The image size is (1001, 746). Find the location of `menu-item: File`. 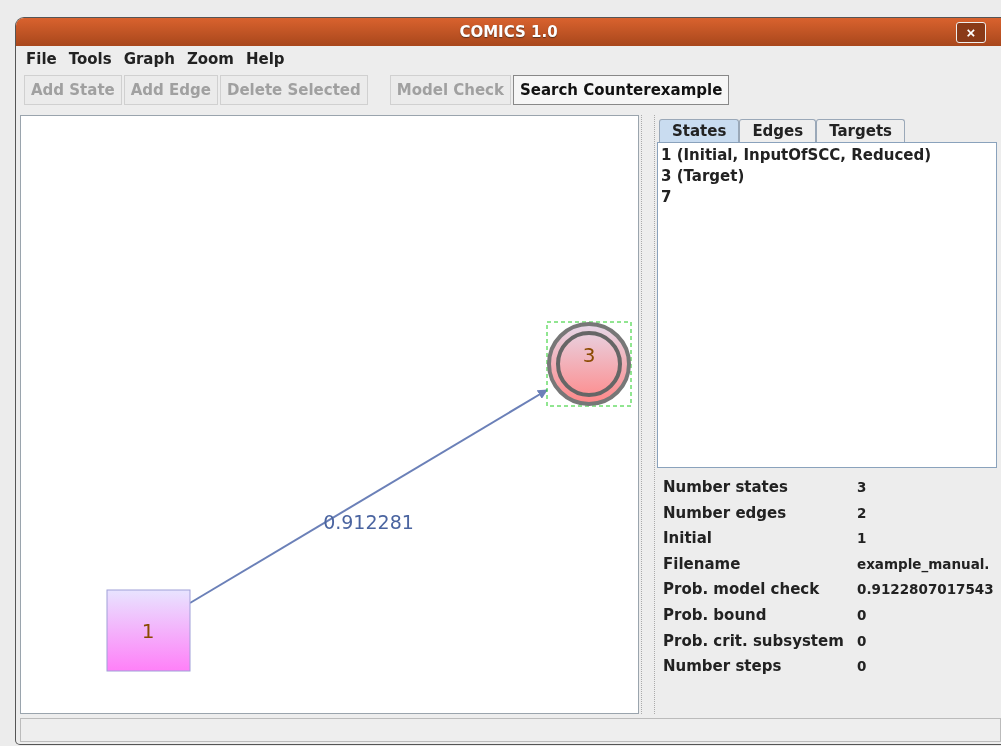

menu-item: File is located at coordinates (41, 59).